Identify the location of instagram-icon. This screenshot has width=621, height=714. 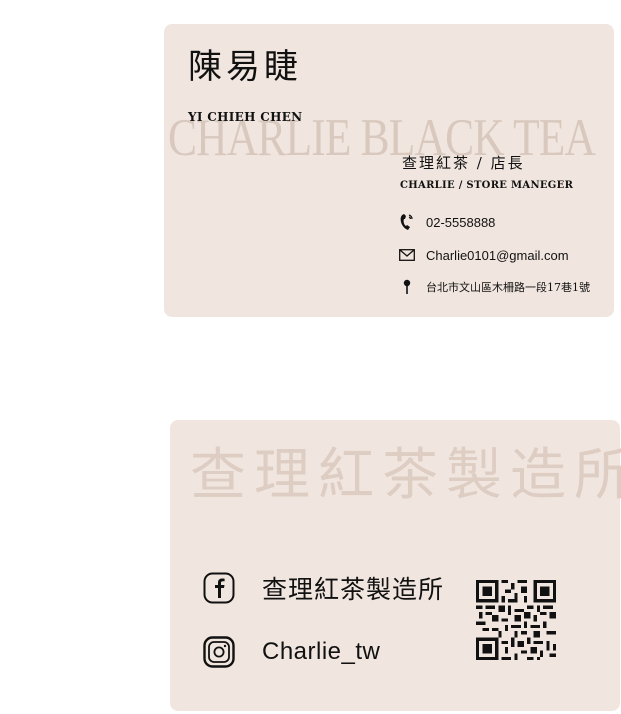
(219, 652).